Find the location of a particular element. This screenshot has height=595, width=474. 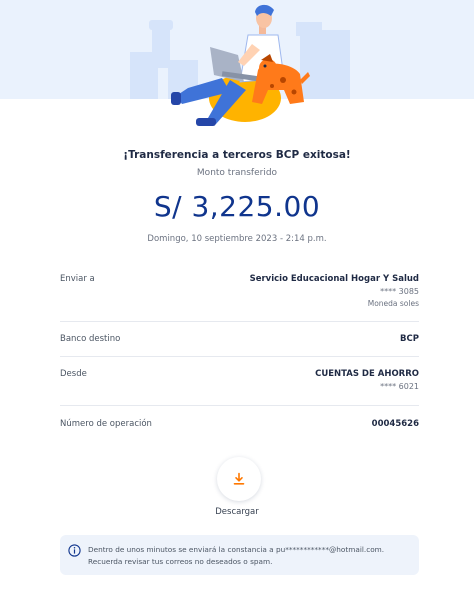

detail-row-from: Desde CUENTAS DE AHORRO **** 6021 is located at coordinates (239, 381).